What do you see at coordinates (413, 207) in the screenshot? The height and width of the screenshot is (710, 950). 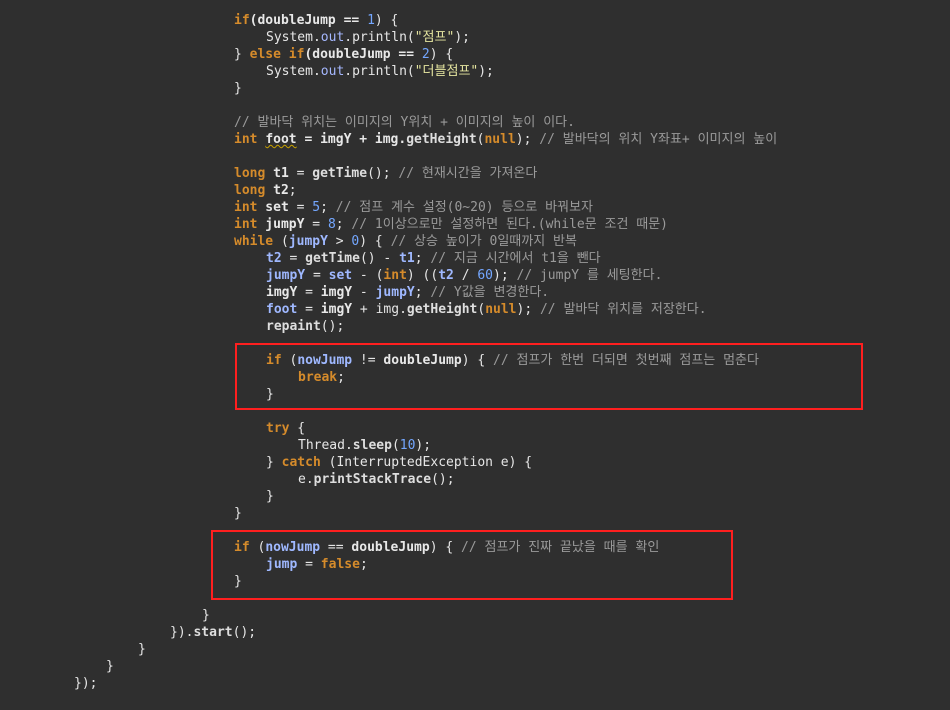 I see `code-line-10: int set = 5; // 점프 계수 설정(0~20) 등으로 바꿔보자` at bounding box center [413, 207].